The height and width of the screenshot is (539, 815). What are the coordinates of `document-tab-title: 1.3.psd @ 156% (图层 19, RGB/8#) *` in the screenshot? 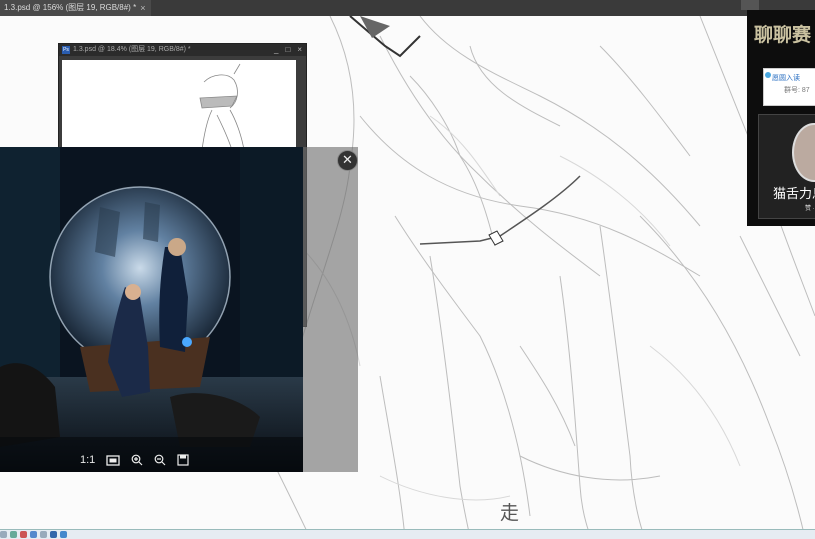 It's located at (70, 7).